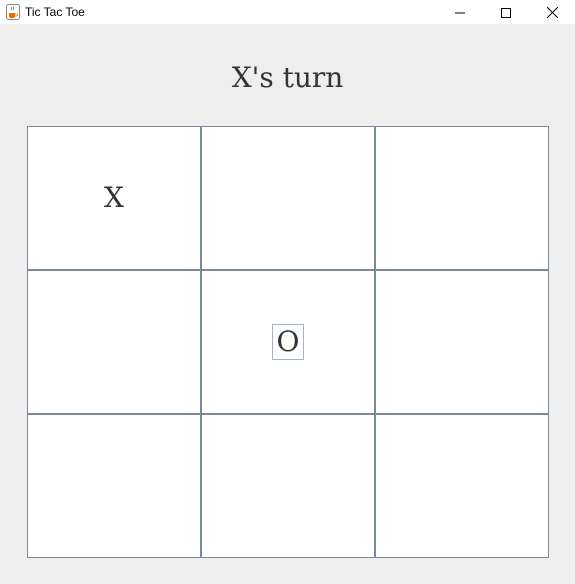 The image size is (575, 584). I want to click on board-cell-1: X, so click(114, 198).